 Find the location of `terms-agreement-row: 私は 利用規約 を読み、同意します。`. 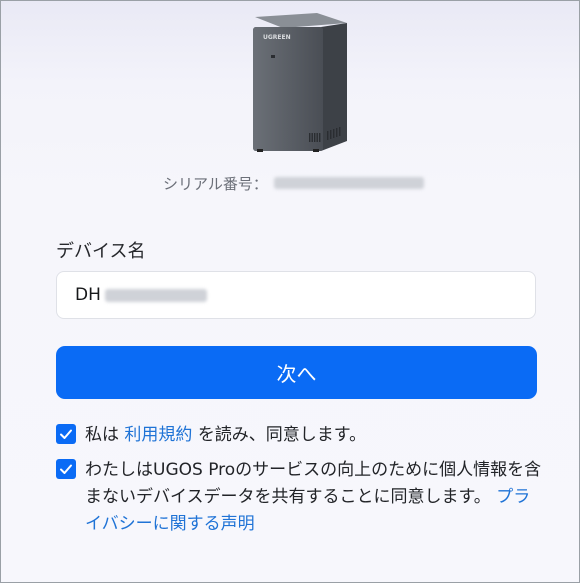

terms-agreement-row: 私は 利用規約 を読み、同意します。 is located at coordinates (211, 435).